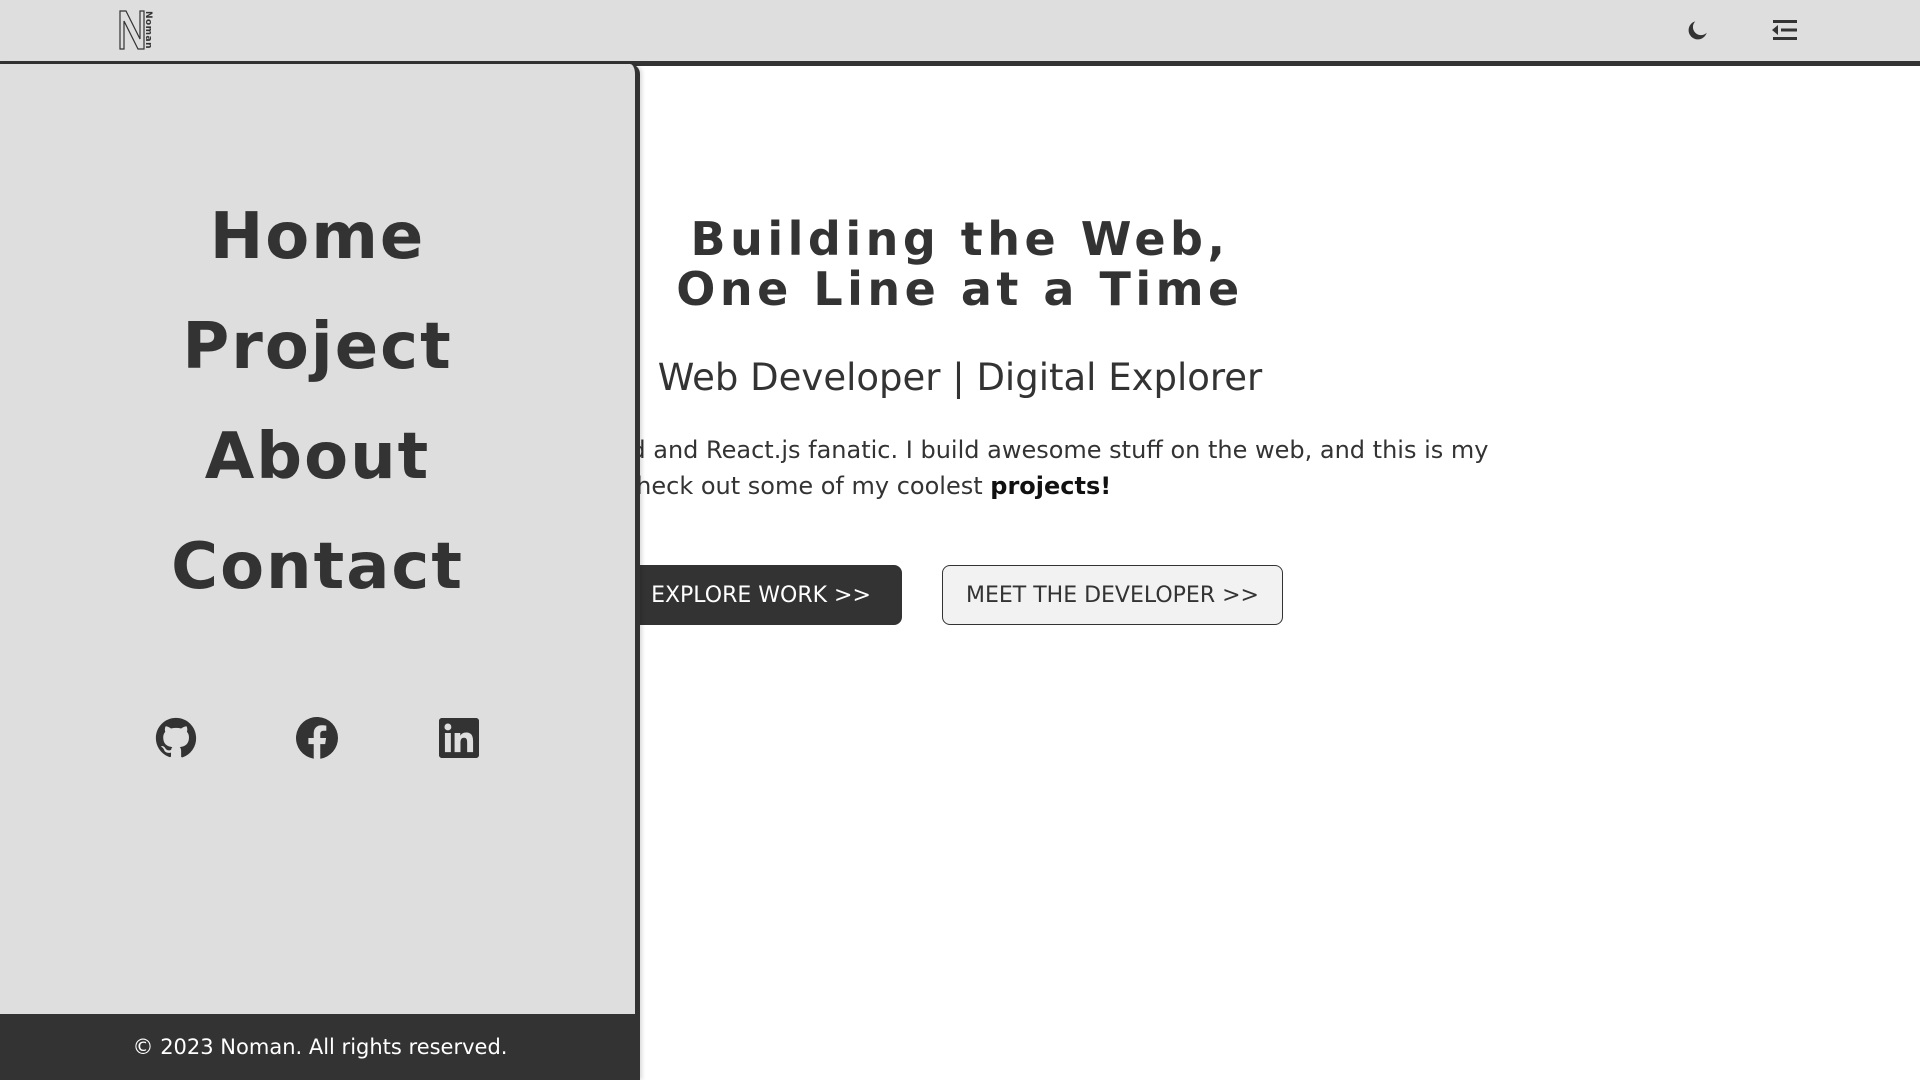 This screenshot has width=1920, height=1080. Describe the element at coordinates (317, 347) in the screenshot. I see `nav-item-project: Project` at that location.